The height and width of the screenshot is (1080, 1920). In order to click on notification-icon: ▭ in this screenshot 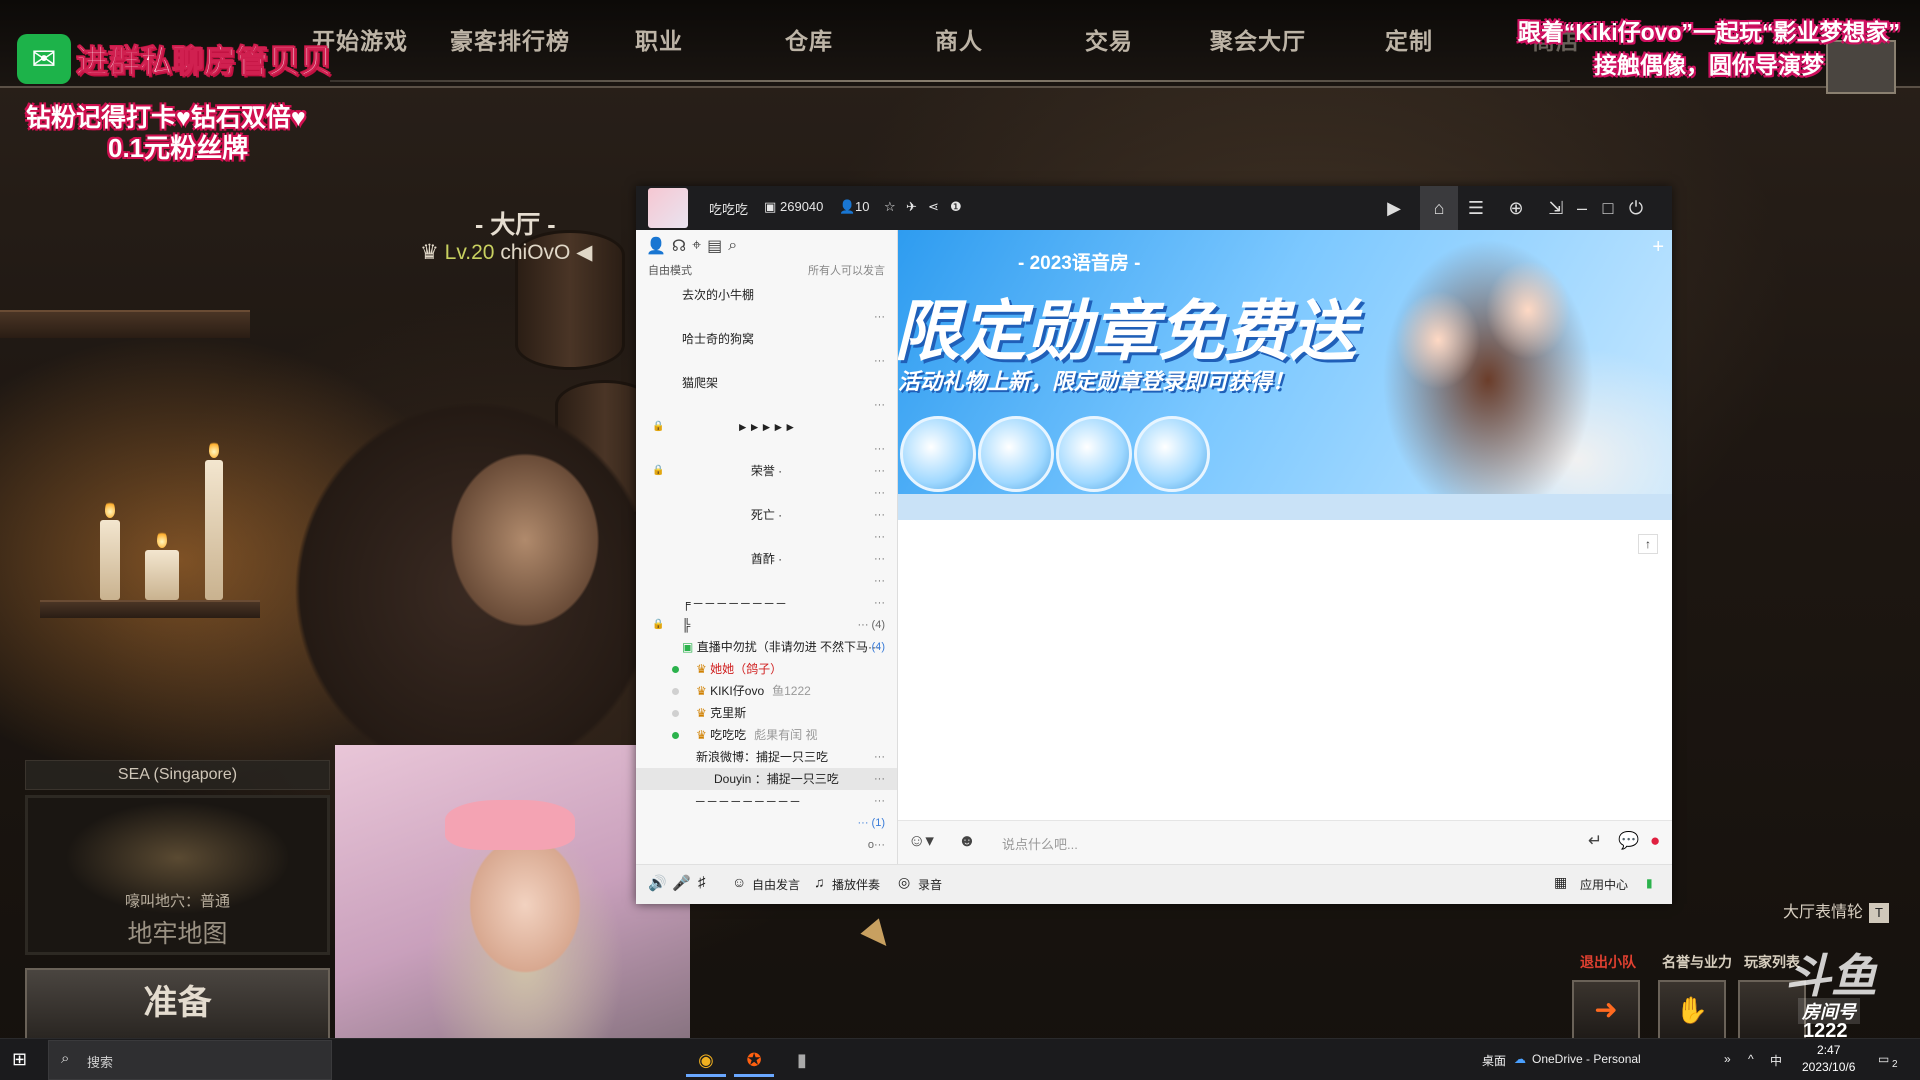, I will do `click(1883, 1059)`.